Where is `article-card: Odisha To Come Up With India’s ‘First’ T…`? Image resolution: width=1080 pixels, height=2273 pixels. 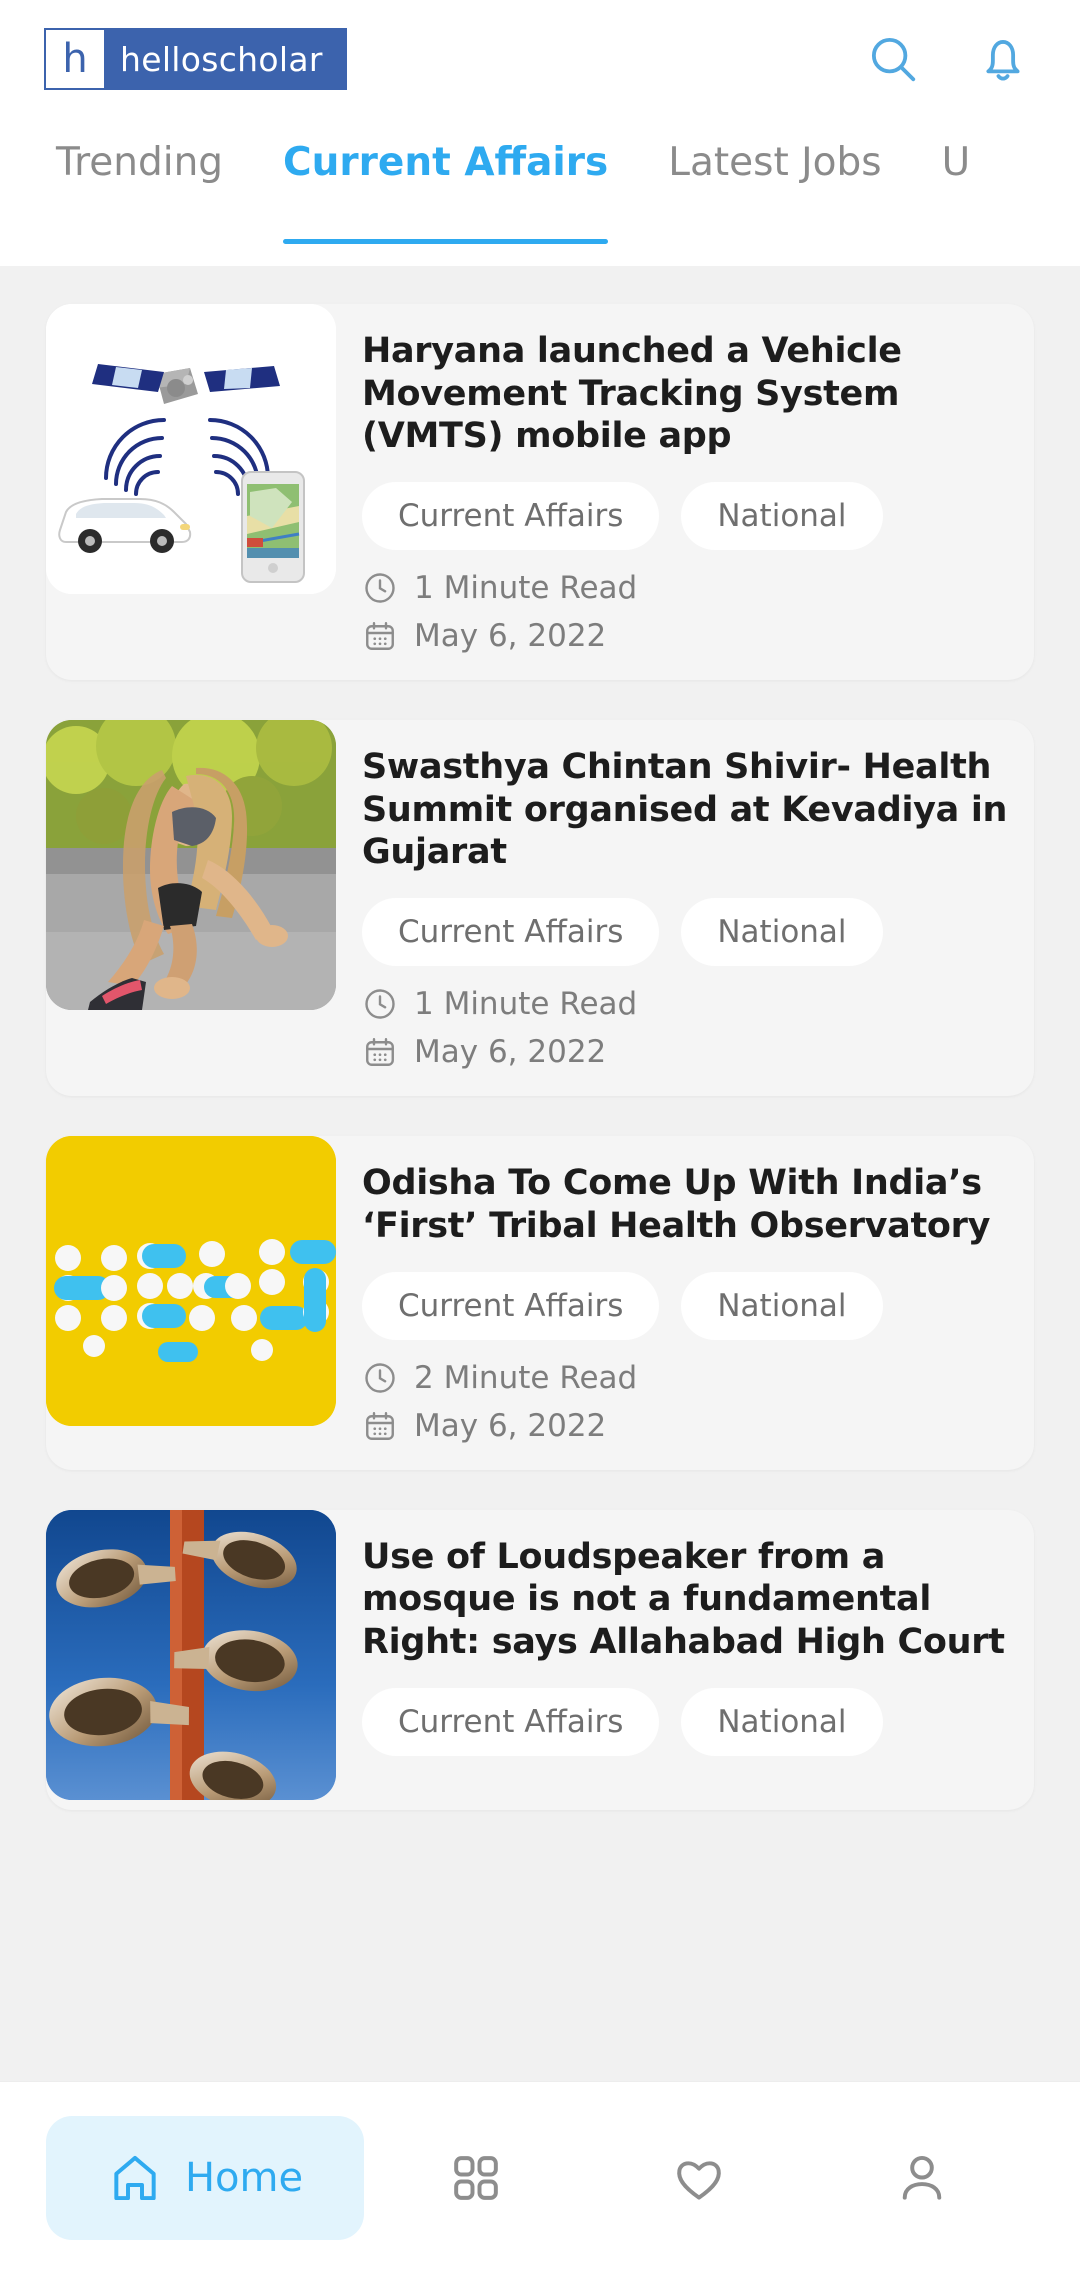 article-card: Odisha To Come Up With India’s ‘First’ T… is located at coordinates (540, 1303).